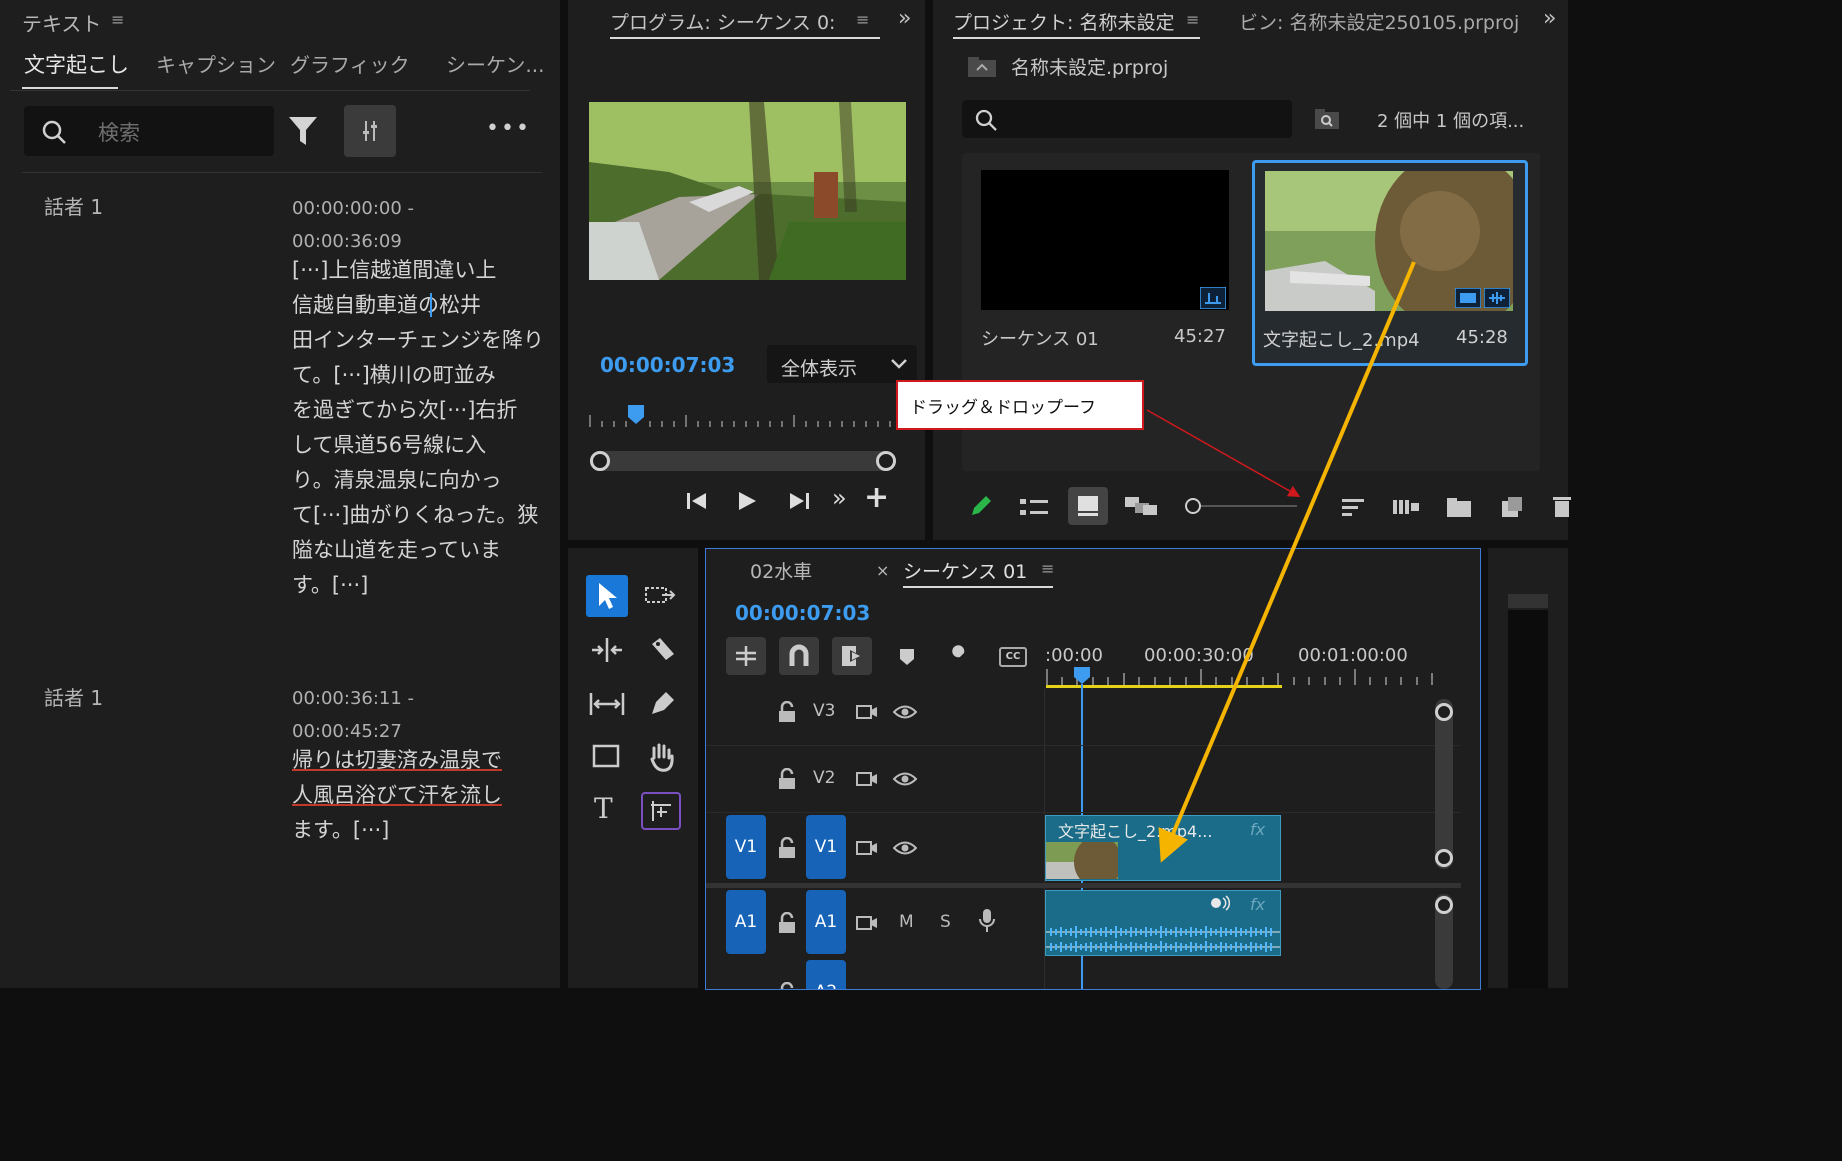 This screenshot has width=1842, height=1161. Describe the element at coordinates (607, 757) in the screenshot. I see `rectangle-tool-icon` at that location.